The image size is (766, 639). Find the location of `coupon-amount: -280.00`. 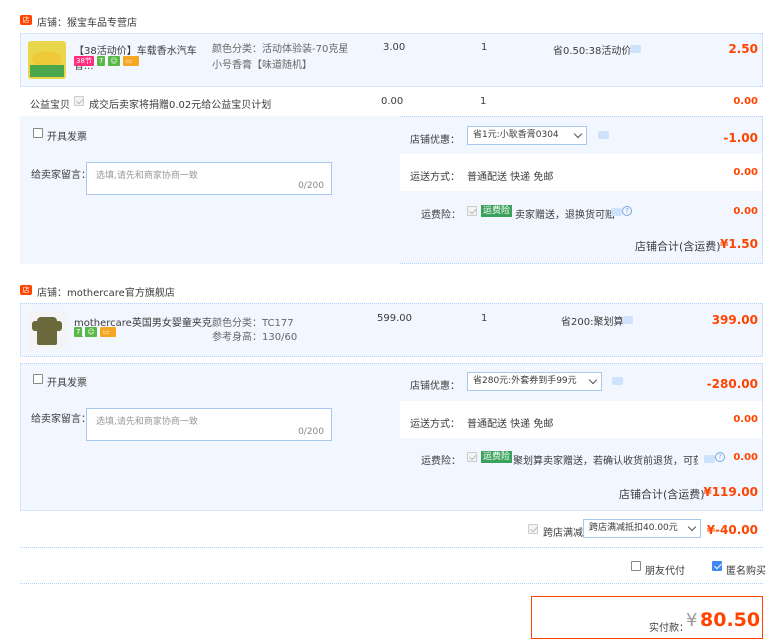

coupon-amount: -280.00 is located at coordinates (732, 384).